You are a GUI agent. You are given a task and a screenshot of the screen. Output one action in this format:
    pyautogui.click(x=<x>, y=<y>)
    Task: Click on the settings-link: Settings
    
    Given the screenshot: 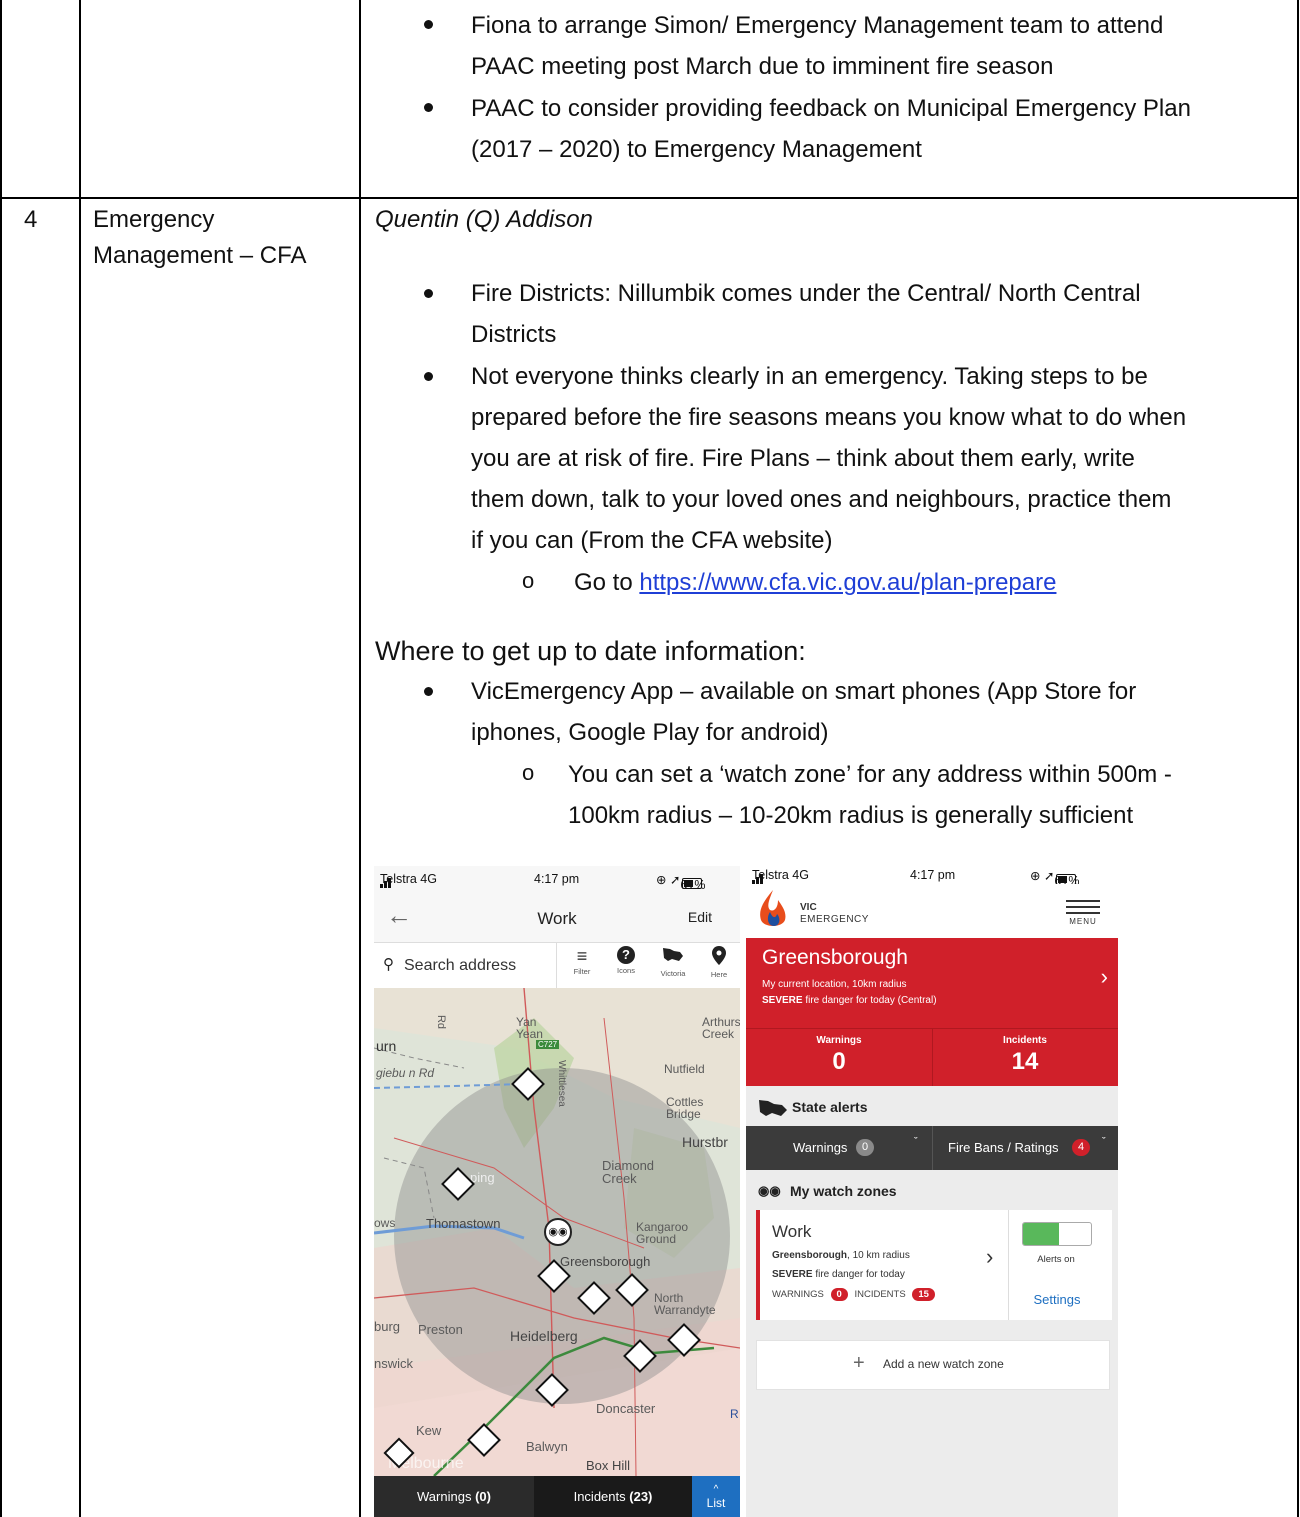 What is the action you would take?
    pyautogui.click(x=1057, y=1299)
    